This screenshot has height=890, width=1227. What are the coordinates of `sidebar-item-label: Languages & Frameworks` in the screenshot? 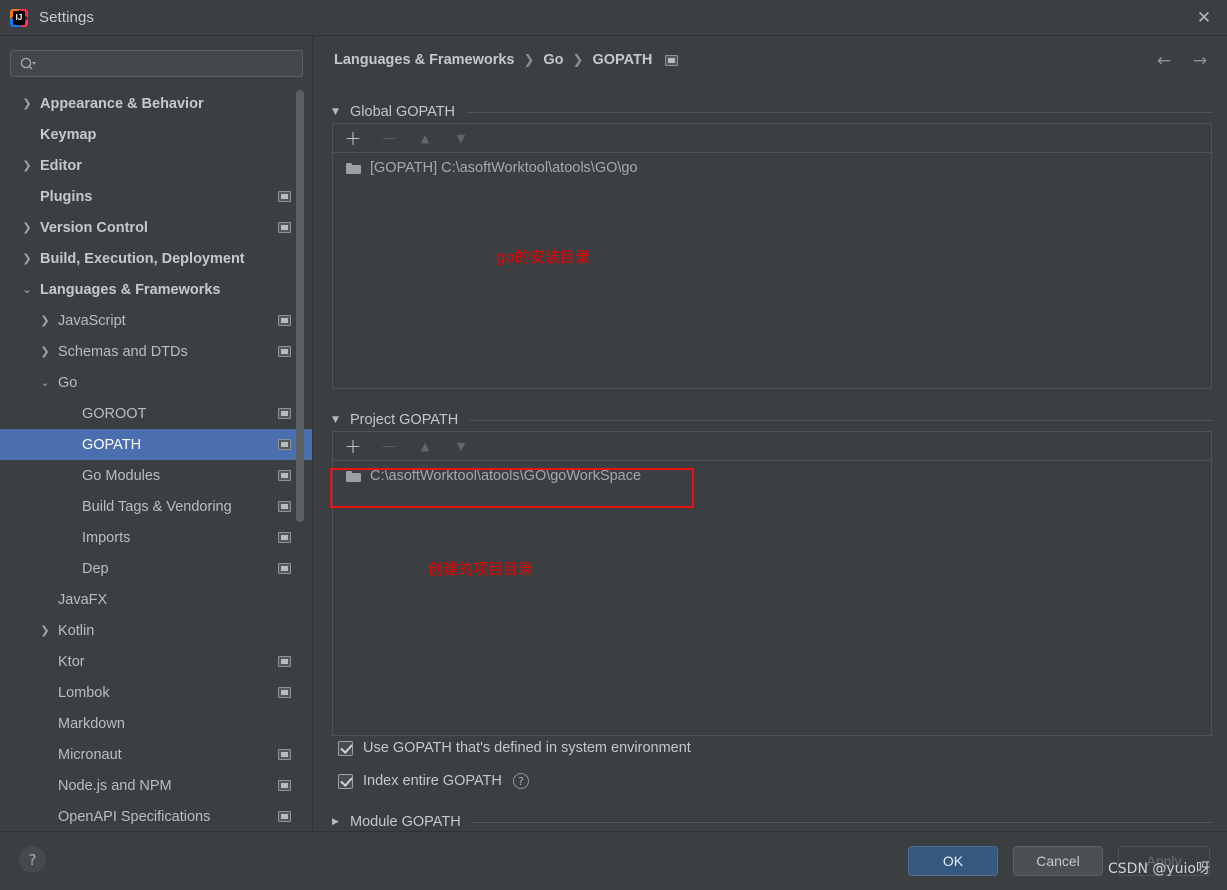 It's located at (130, 289).